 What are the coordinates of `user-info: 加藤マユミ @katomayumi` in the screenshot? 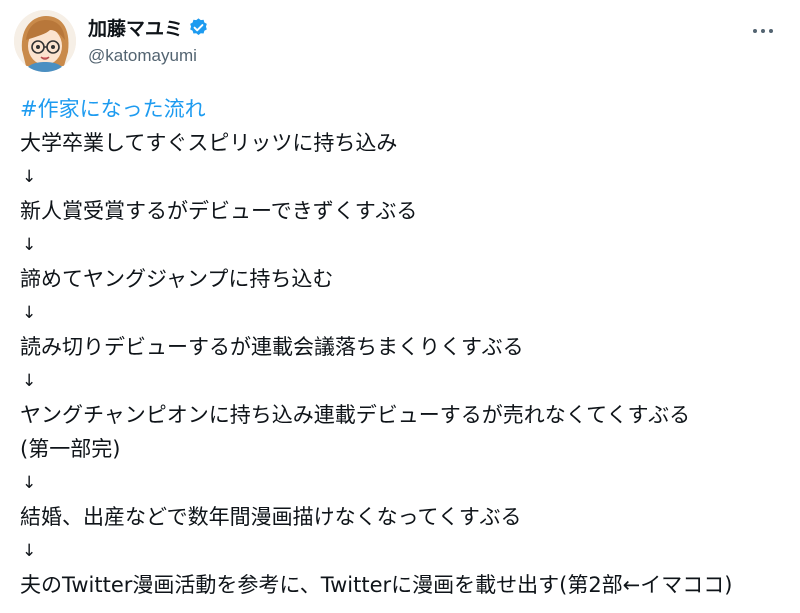 It's located at (148, 40).